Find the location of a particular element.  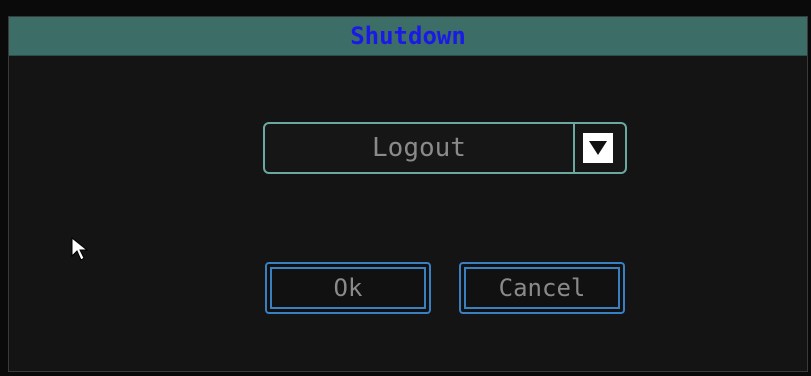

cancel-button: Cancel is located at coordinates (542, 288).